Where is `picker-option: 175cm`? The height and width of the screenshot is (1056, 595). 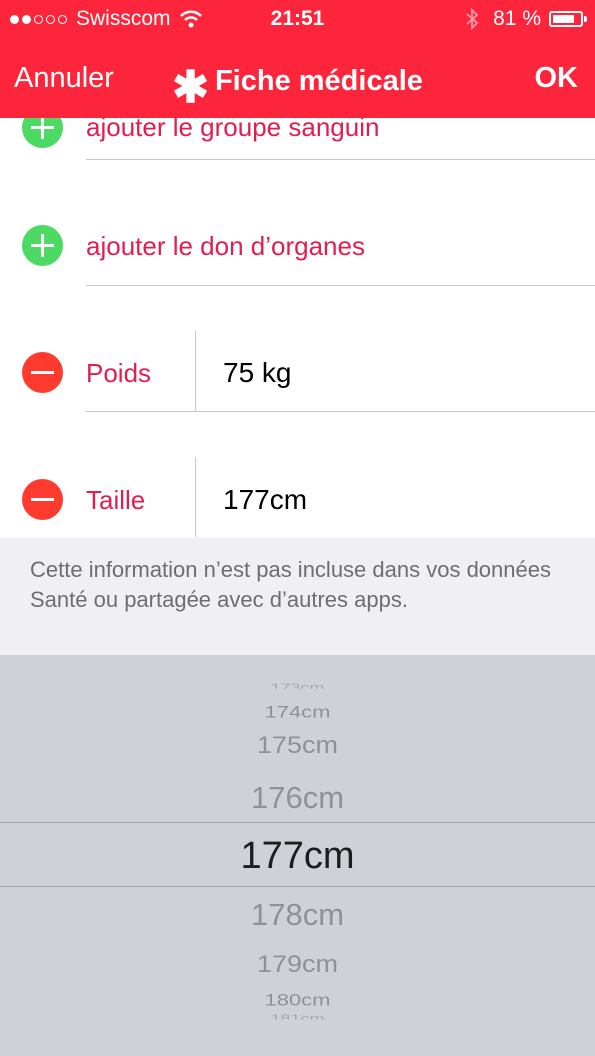
picker-option: 175cm is located at coordinates (297, 746).